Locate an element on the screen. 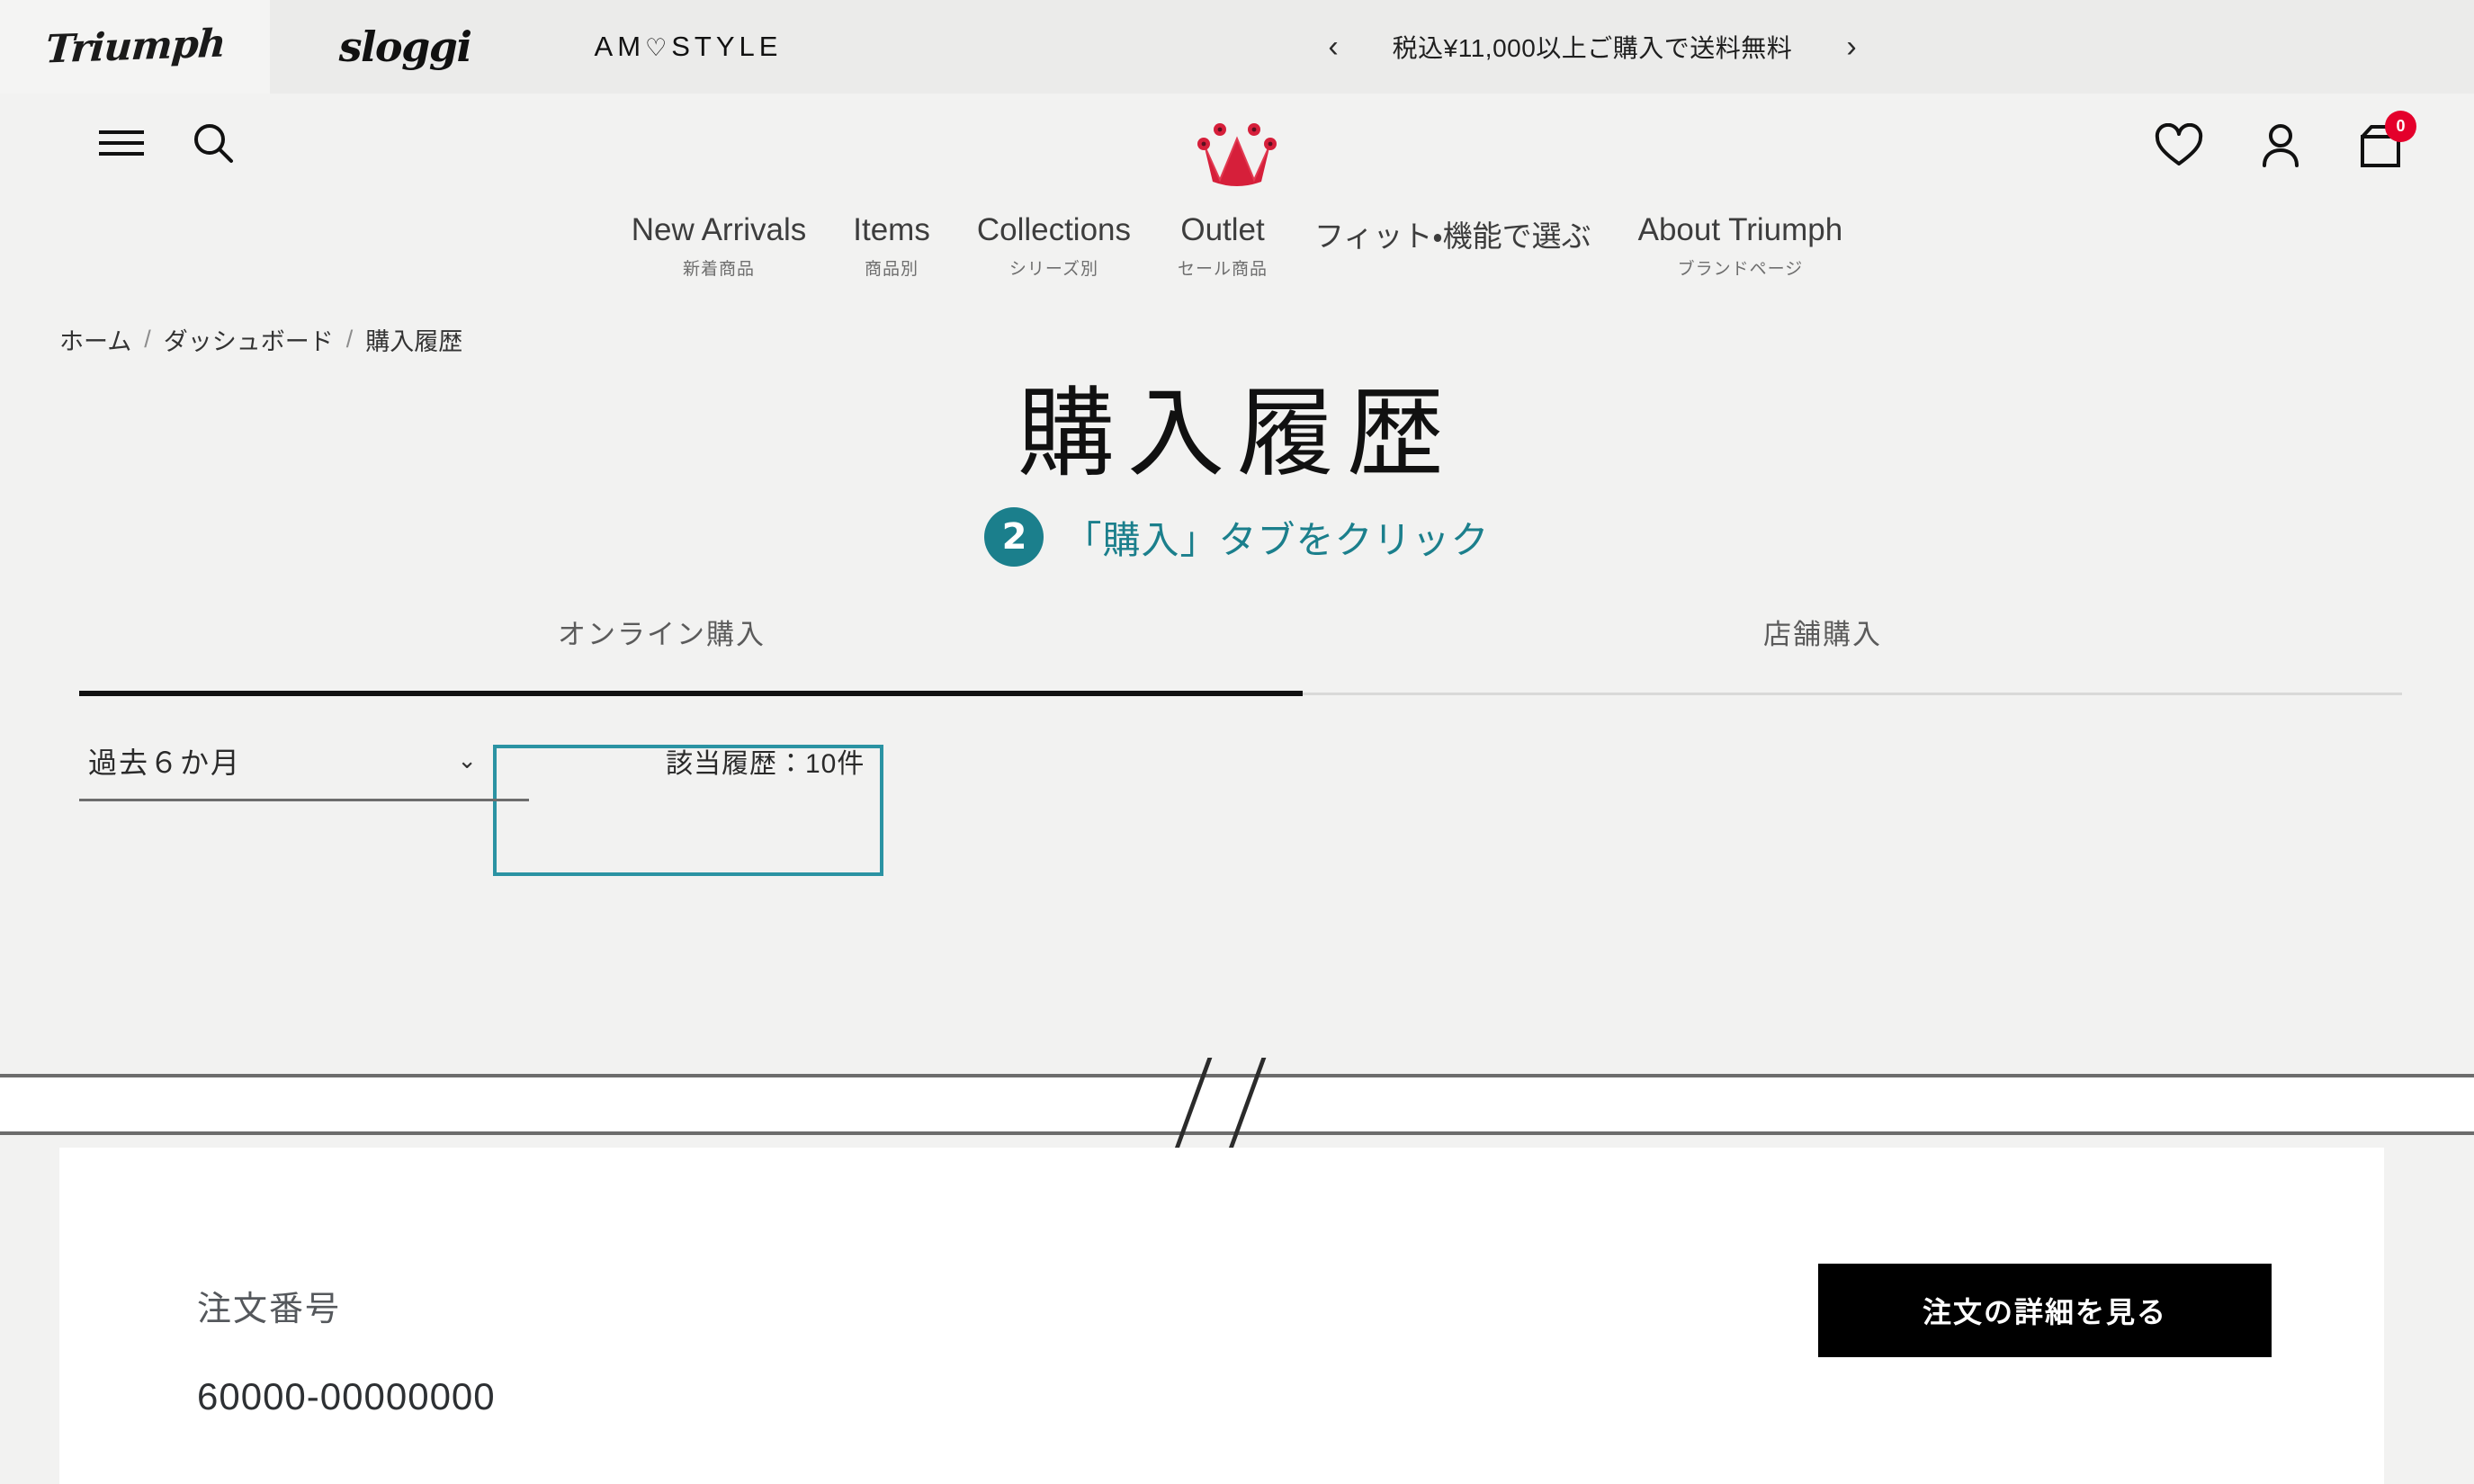  cart-button: 0 is located at coordinates (2387, 140).